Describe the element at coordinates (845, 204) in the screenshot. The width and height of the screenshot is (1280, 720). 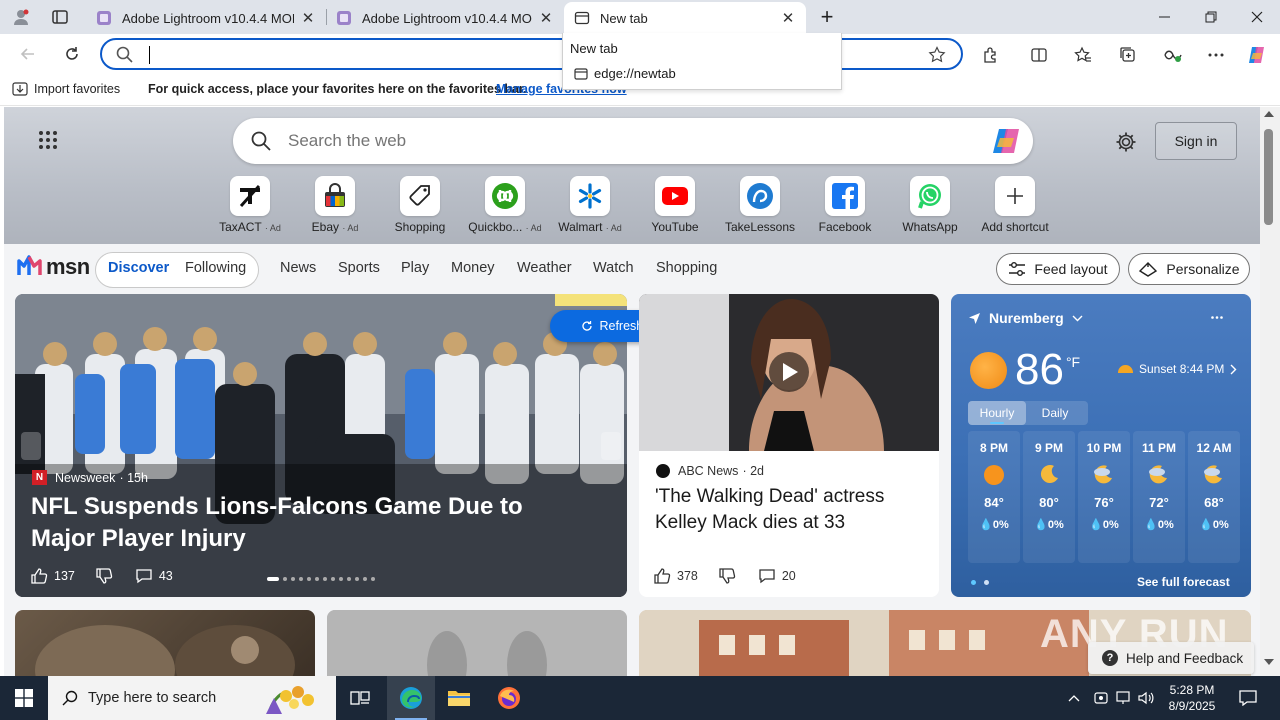
I see `quick-link-facebook: Facebook` at that location.